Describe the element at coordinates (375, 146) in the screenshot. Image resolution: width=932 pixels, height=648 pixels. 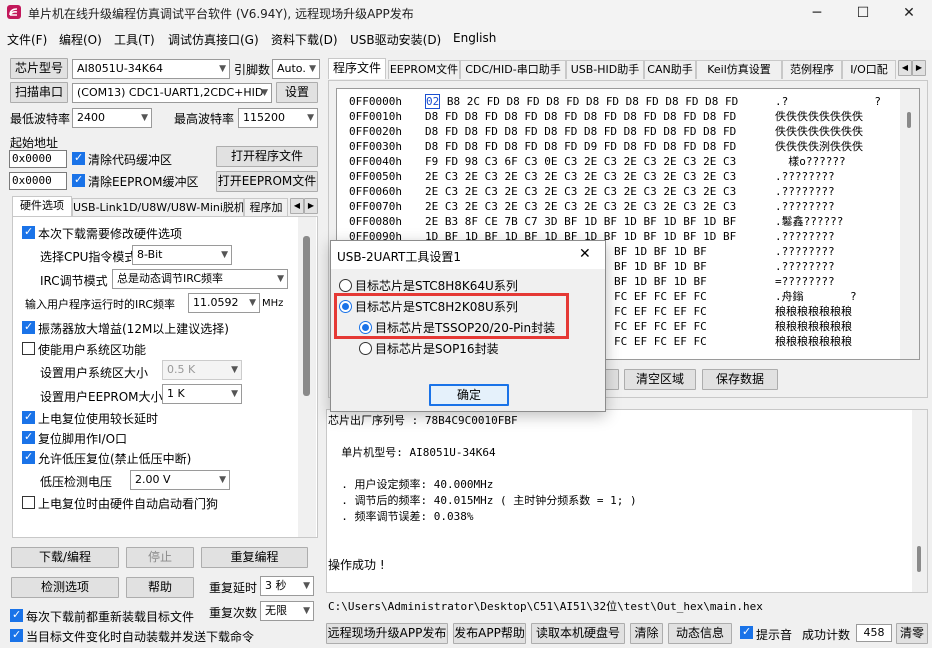
I see `hex-row-address: 0FF0030h` at that location.